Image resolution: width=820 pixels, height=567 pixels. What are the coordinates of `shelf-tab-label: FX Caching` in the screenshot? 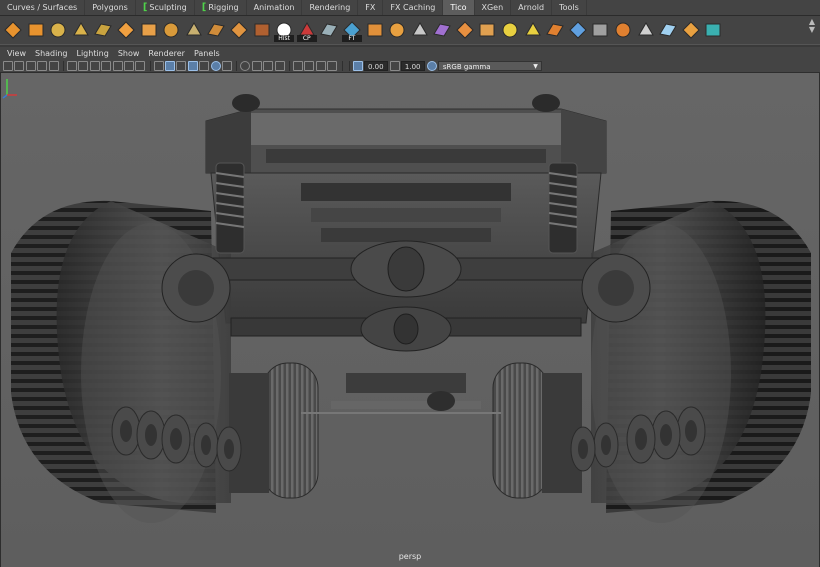 It's located at (413, 7).